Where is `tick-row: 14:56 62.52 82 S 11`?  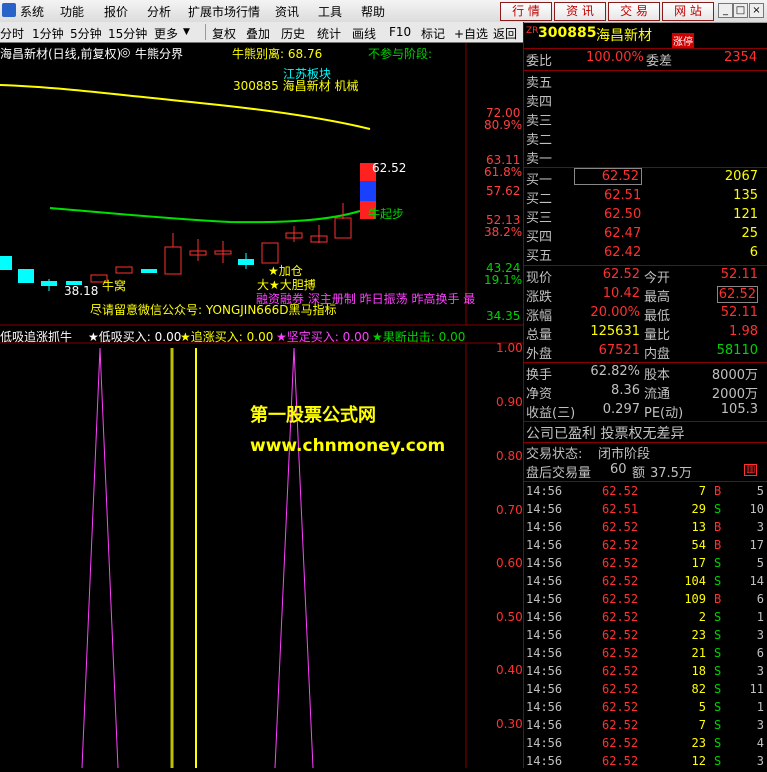
tick-row: 14:56 62.52 82 S 11 is located at coordinates (645, 691).